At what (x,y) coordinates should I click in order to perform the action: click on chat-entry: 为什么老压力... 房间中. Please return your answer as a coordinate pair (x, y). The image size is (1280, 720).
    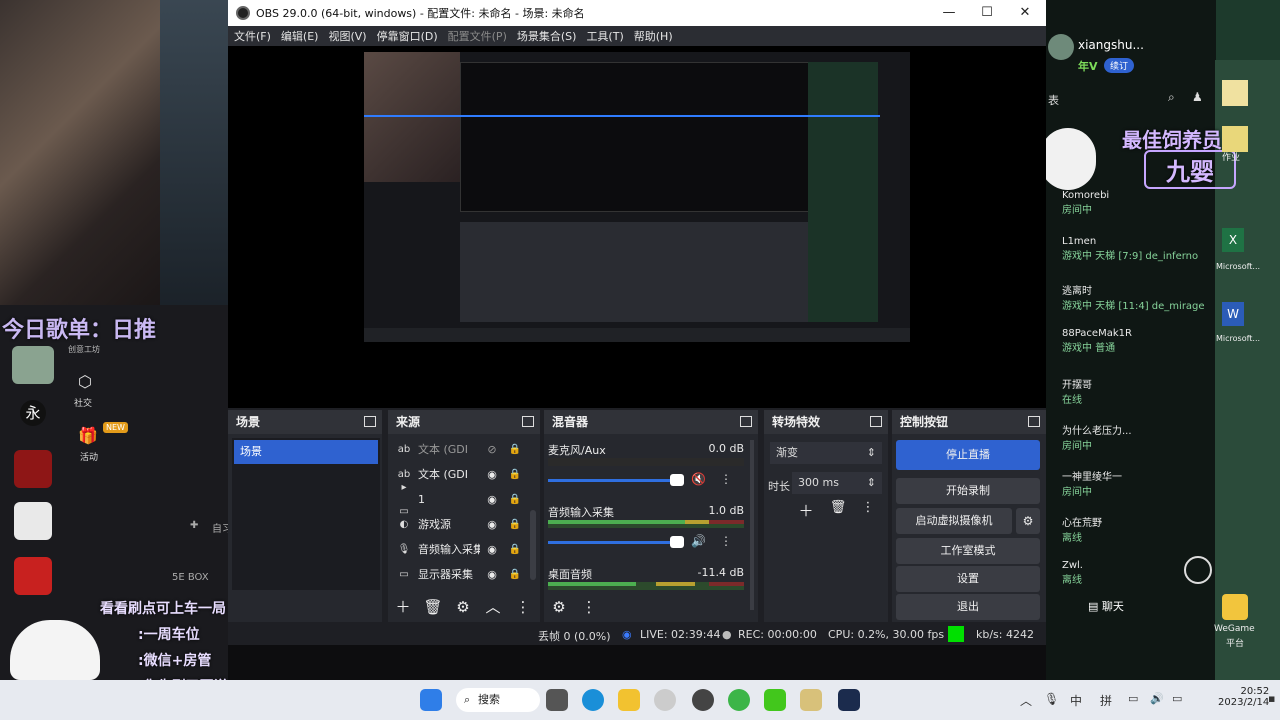
    Looking at the image, I should click on (1097, 437).